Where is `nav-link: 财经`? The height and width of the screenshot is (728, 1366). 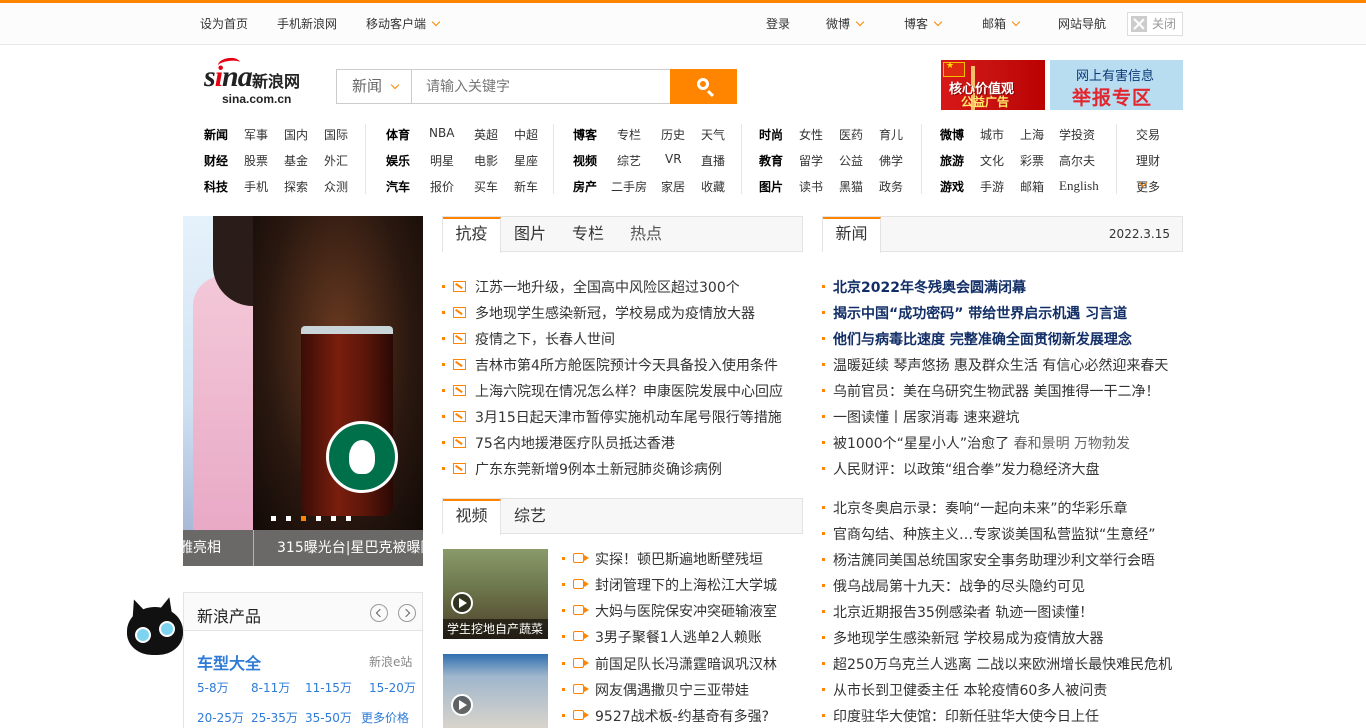
nav-link: 财经 is located at coordinates (216, 160).